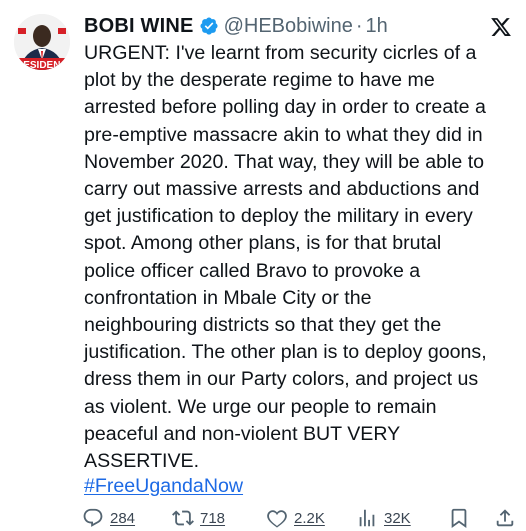  Describe the element at coordinates (42, 42) in the screenshot. I see `avatar: RESIDEN` at that location.